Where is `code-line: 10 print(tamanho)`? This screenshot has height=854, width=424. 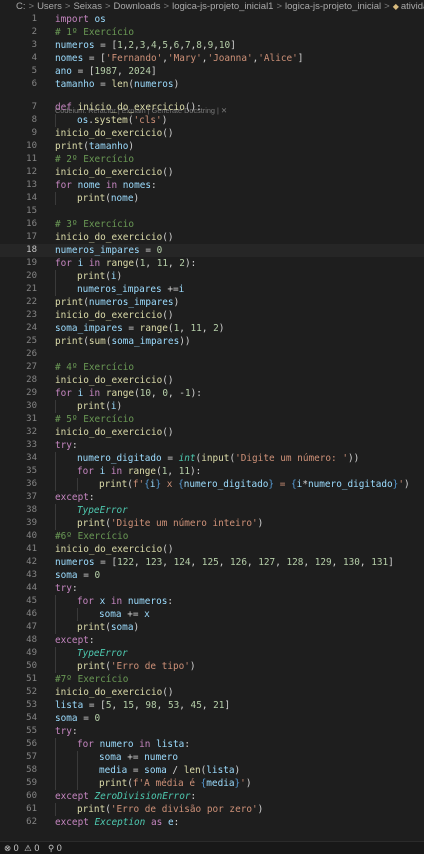 code-line: 10 print(tamanho) is located at coordinates (212, 146).